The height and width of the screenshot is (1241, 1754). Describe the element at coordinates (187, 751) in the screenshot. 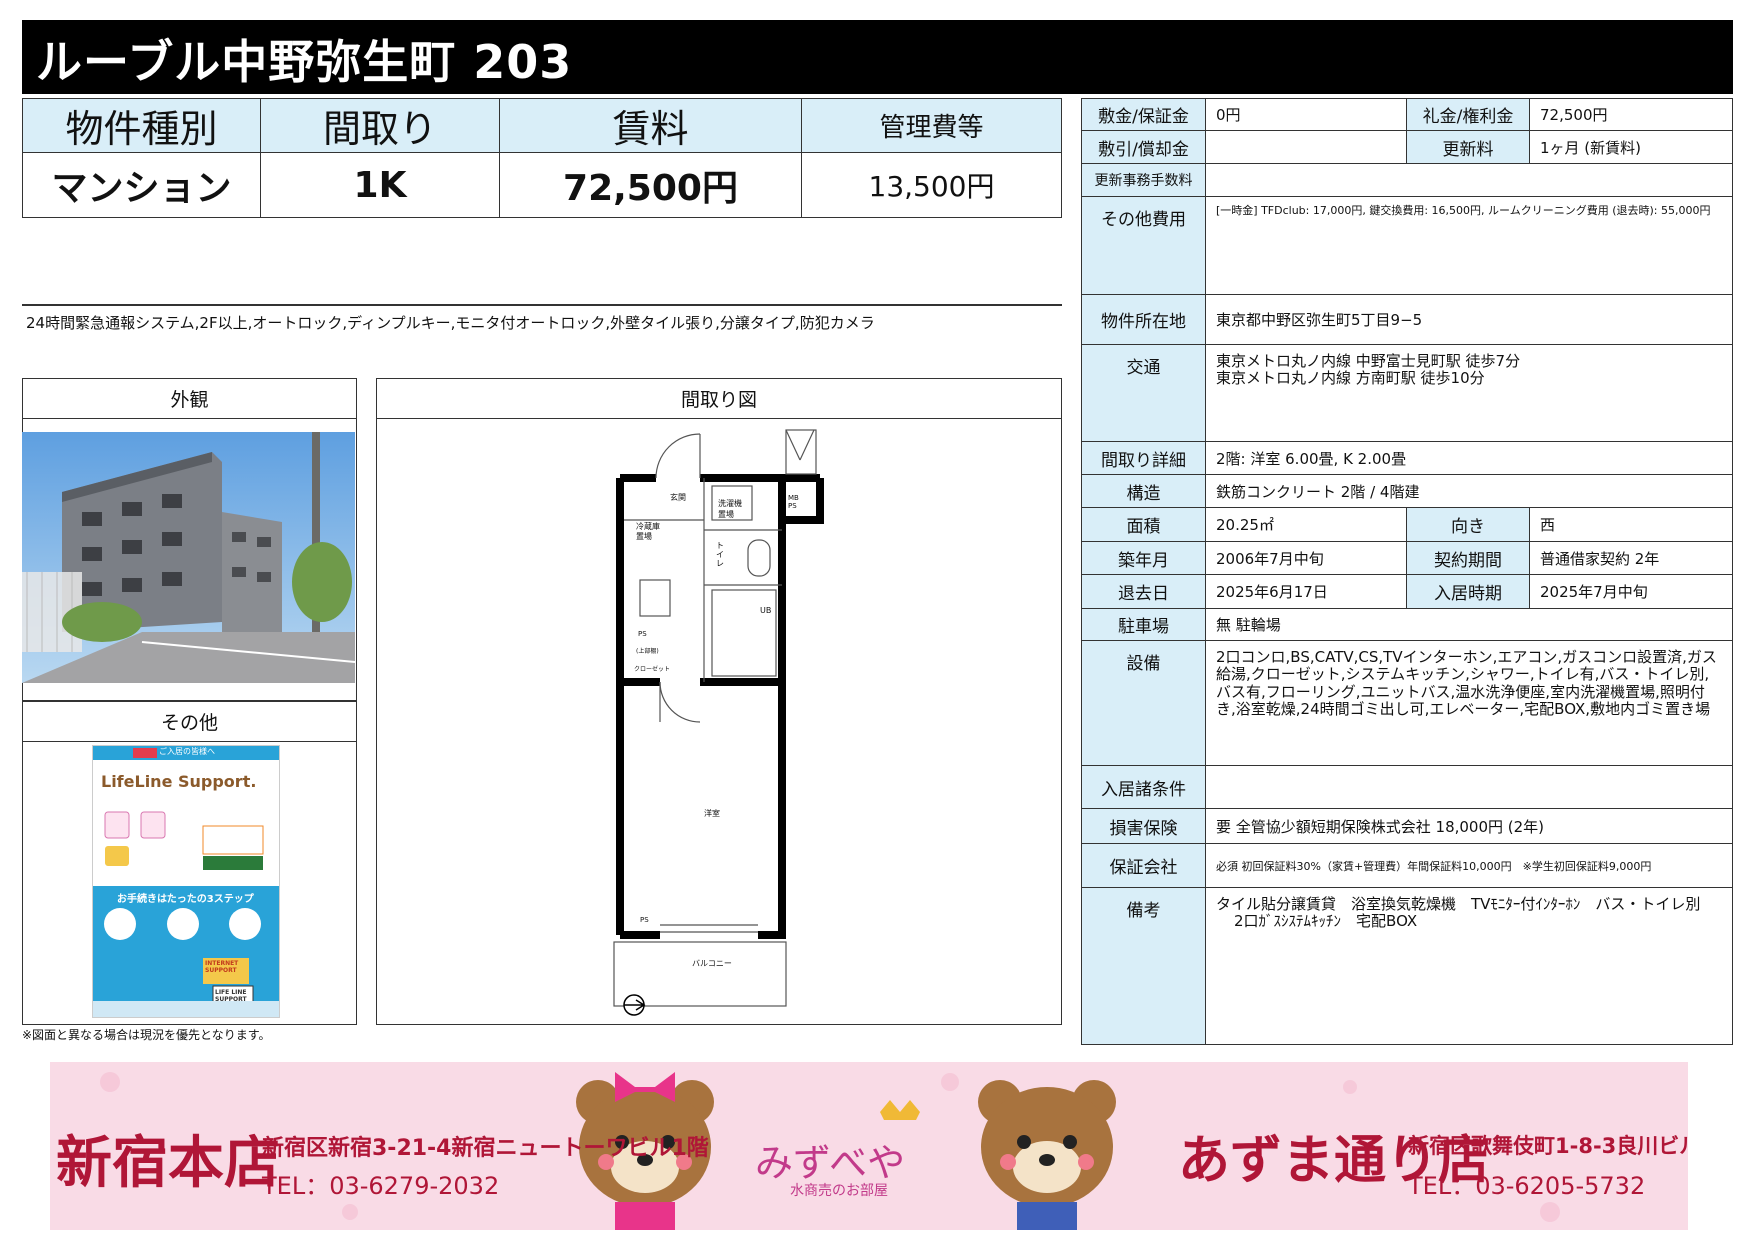

I see `flyer-notice: ご入居の皆様へ` at that location.